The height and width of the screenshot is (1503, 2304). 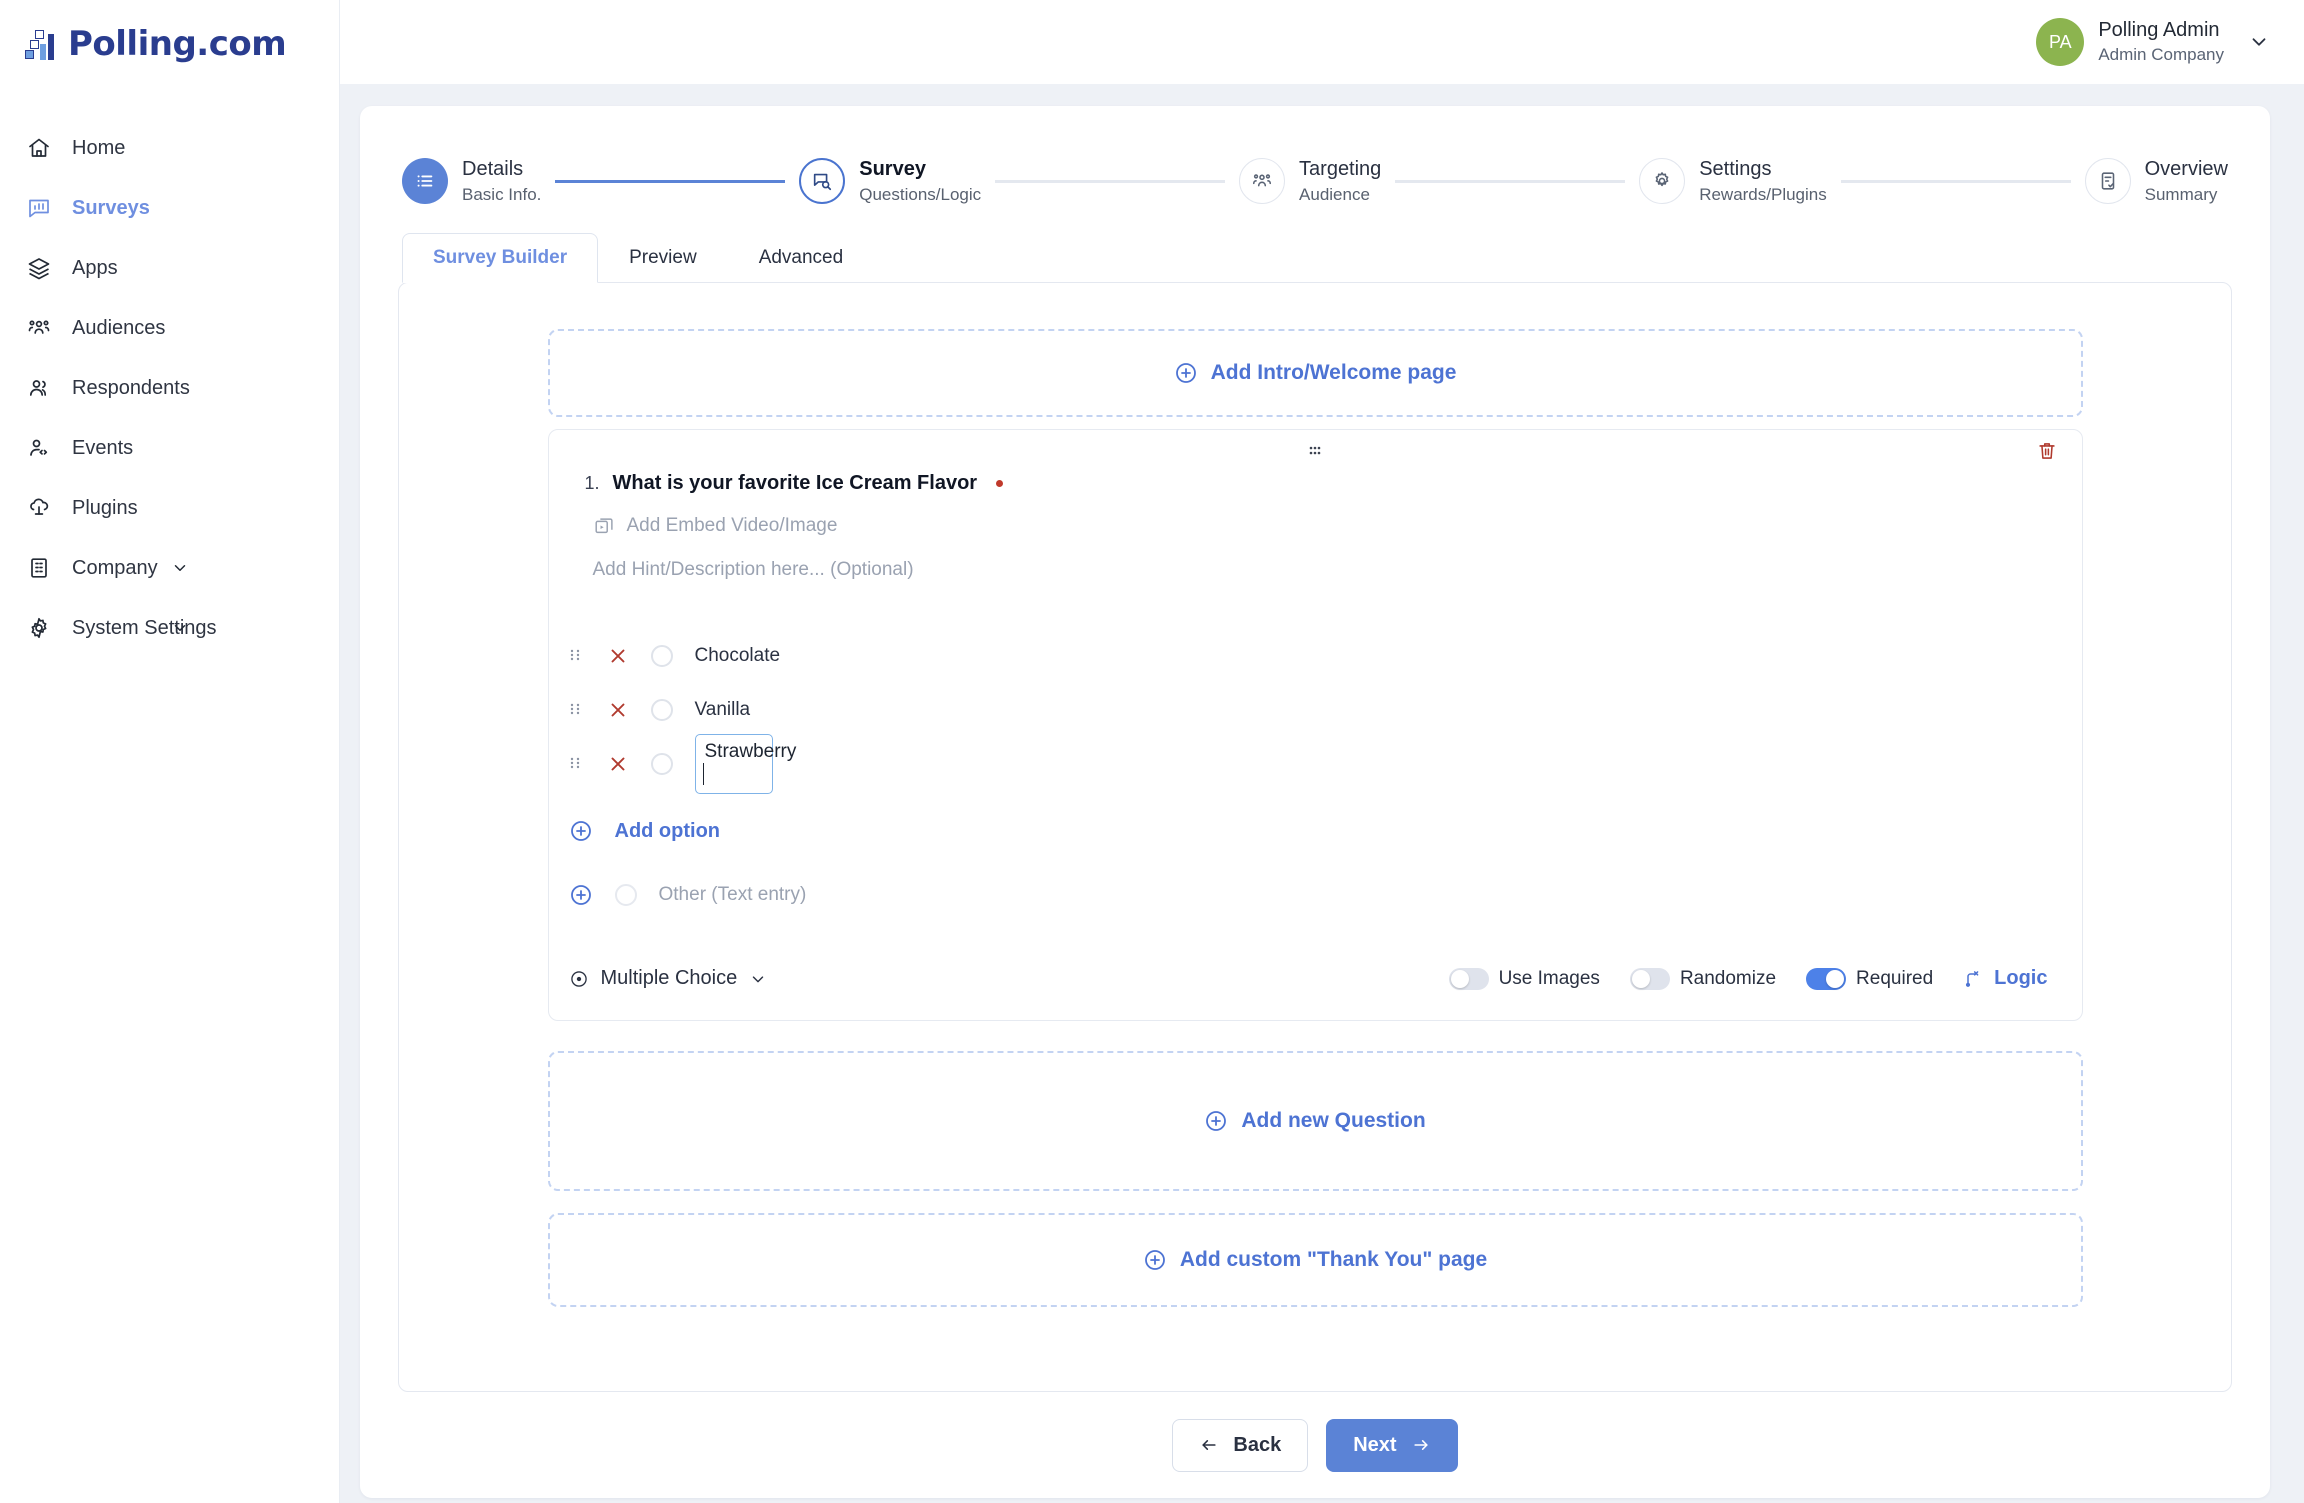 I want to click on add-thank-you-page-button: Add custom "Thank You" page, so click(x=1315, y=1260).